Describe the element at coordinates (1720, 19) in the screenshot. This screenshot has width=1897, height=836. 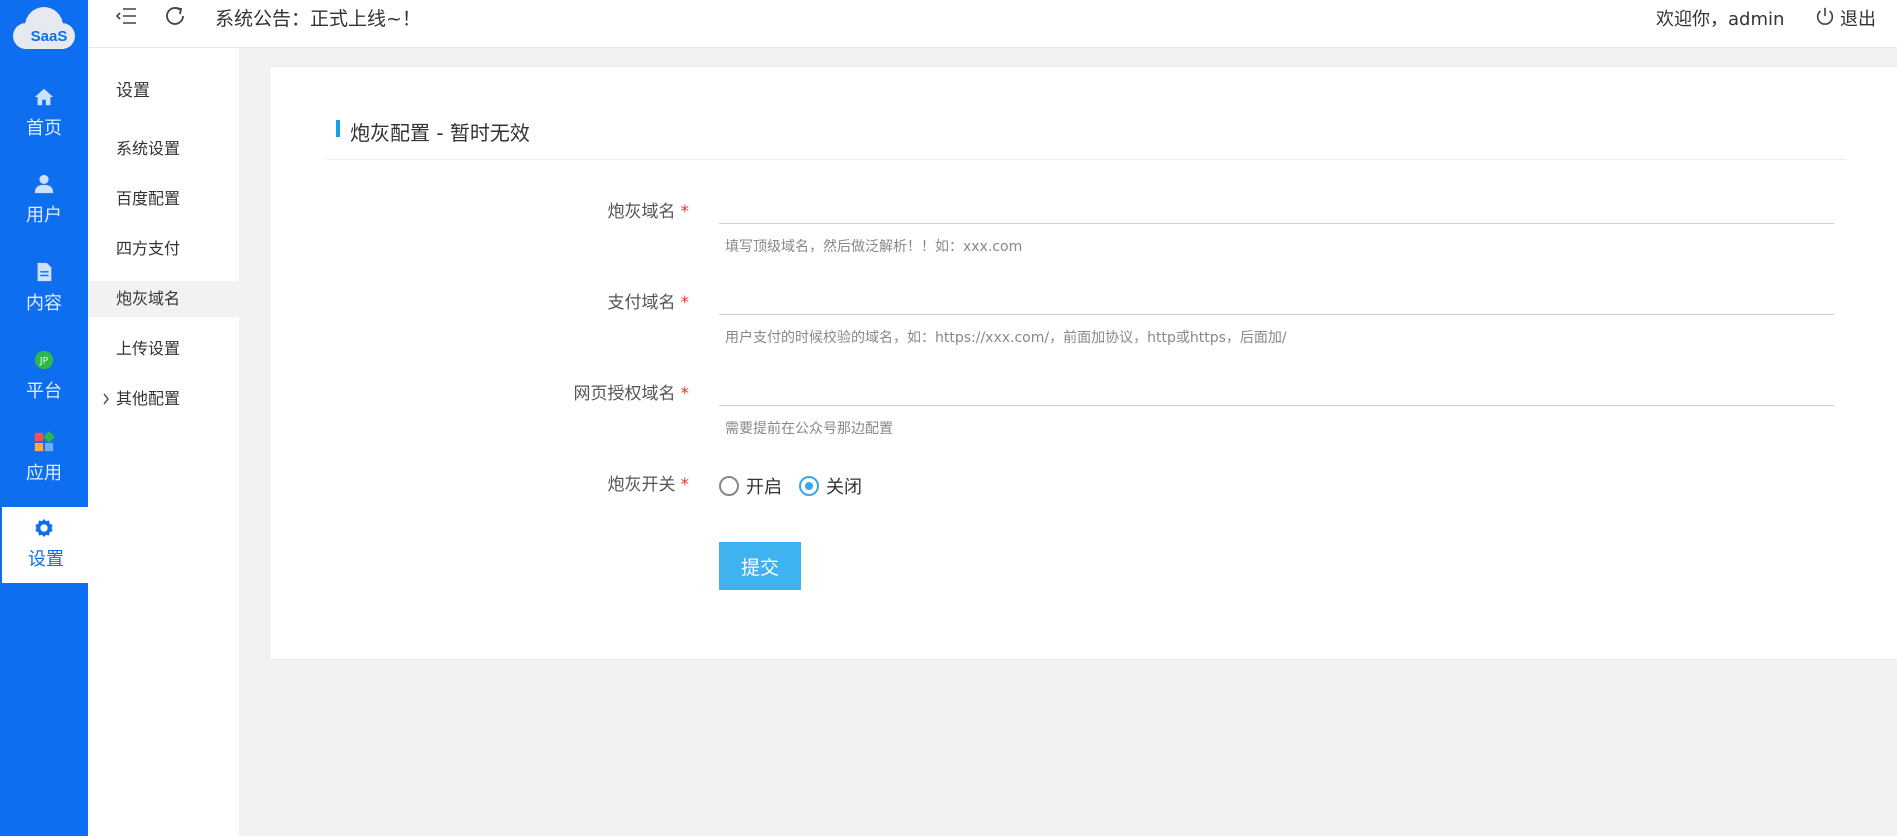
I see `welcome-text: 欢迎你，admin` at that location.